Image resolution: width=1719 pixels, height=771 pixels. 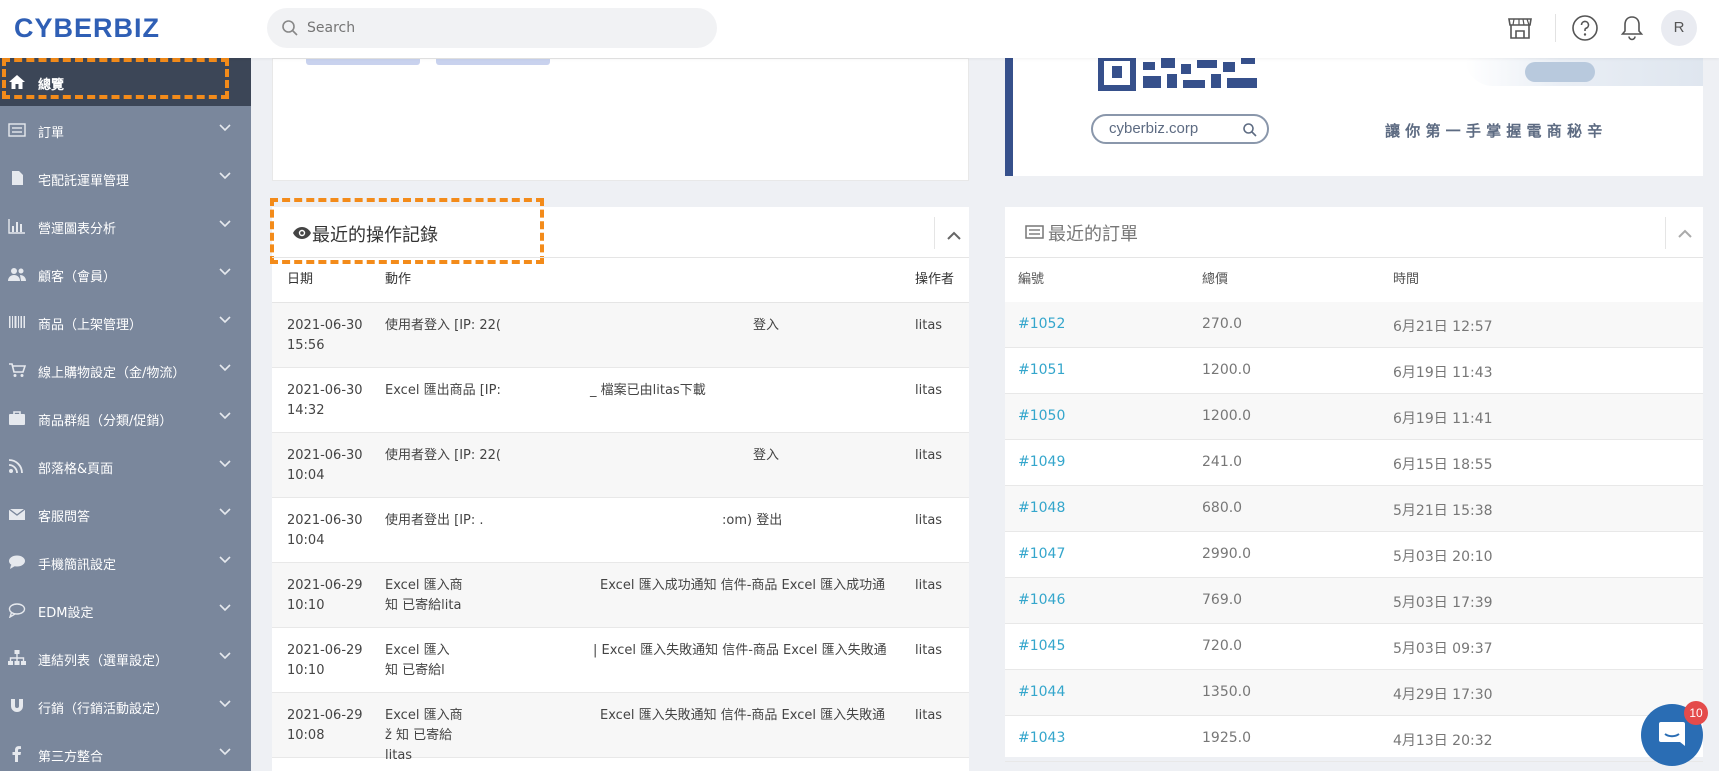 What do you see at coordinates (1443, 649) in the screenshot?
I see `order-time: 5月03日 09:37` at bounding box center [1443, 649].